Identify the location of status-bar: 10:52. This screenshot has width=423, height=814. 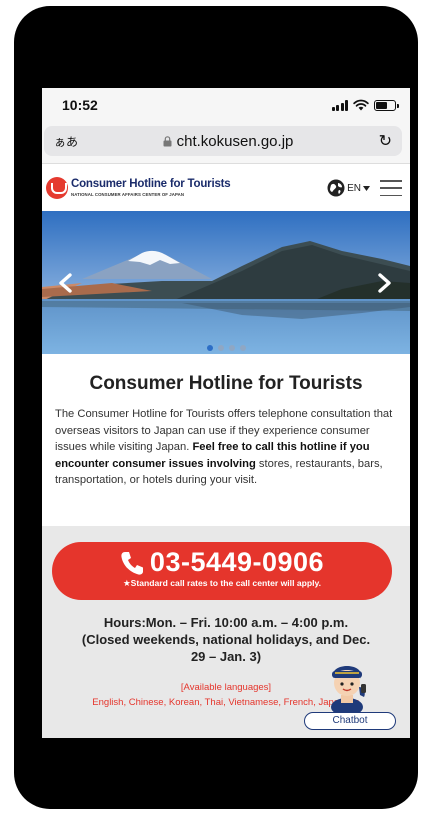
(226, 105).